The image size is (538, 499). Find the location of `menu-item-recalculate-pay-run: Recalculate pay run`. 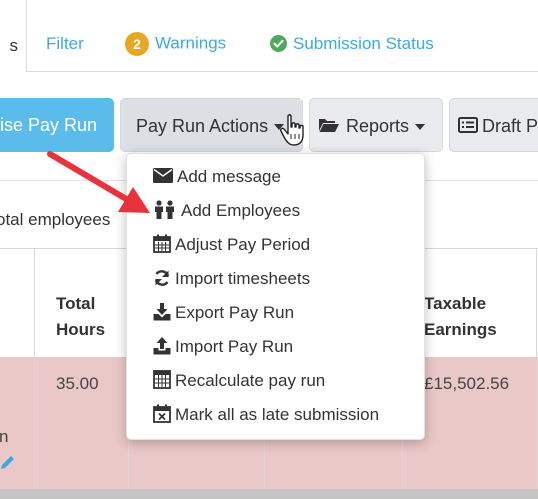

menu-item-recalculate-pay-run: Recalculate pay run is located at coordinates (275, 381).